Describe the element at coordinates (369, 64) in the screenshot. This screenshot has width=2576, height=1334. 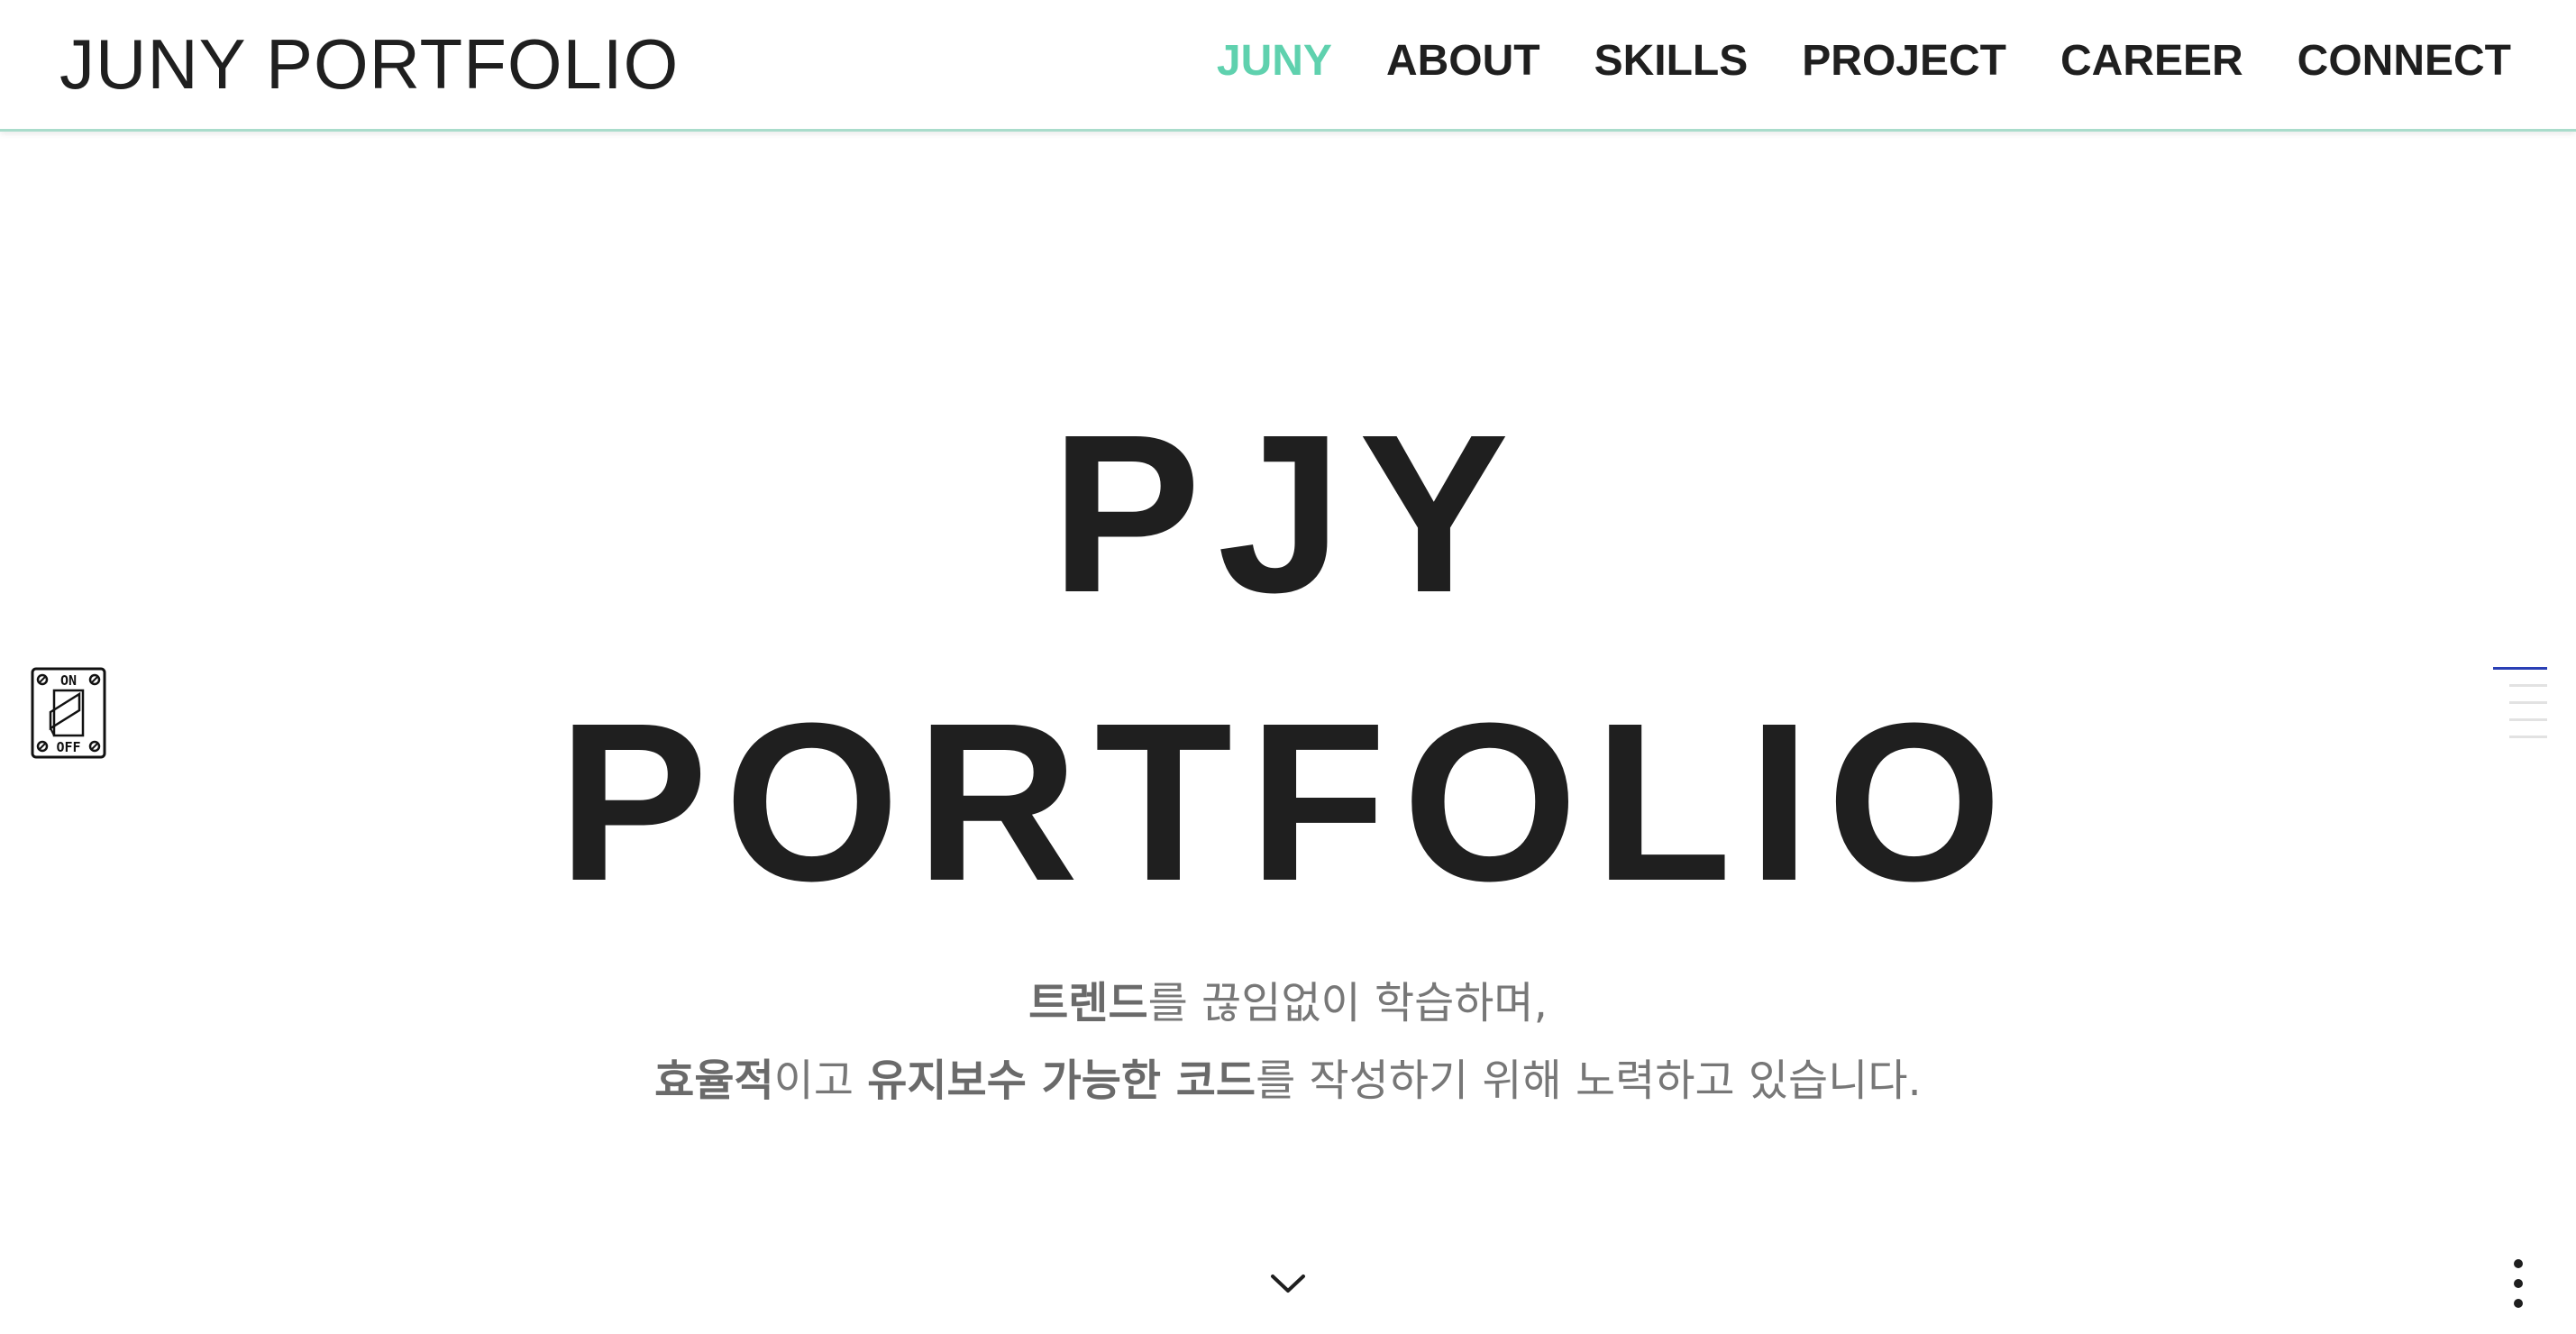
I see `site-logo: JUNY PORTFOLIO` at that location.